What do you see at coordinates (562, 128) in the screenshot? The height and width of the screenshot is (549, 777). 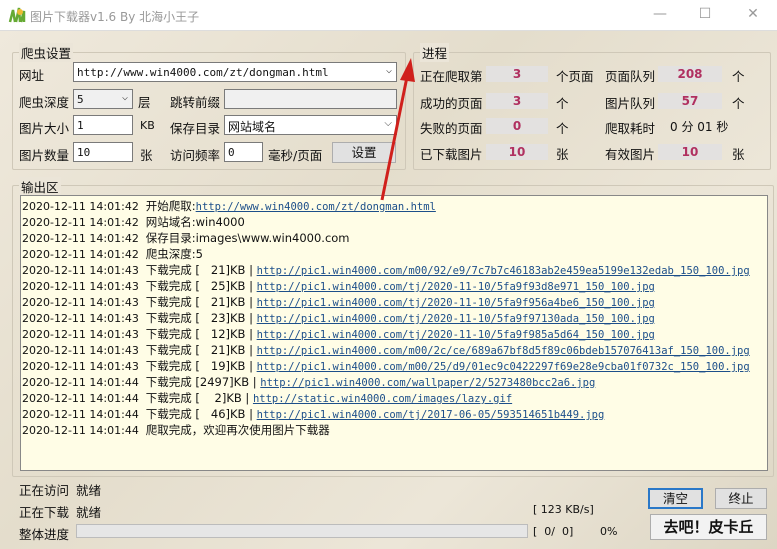 I see `failed-unit: 个` at bounding box center [562, 128].